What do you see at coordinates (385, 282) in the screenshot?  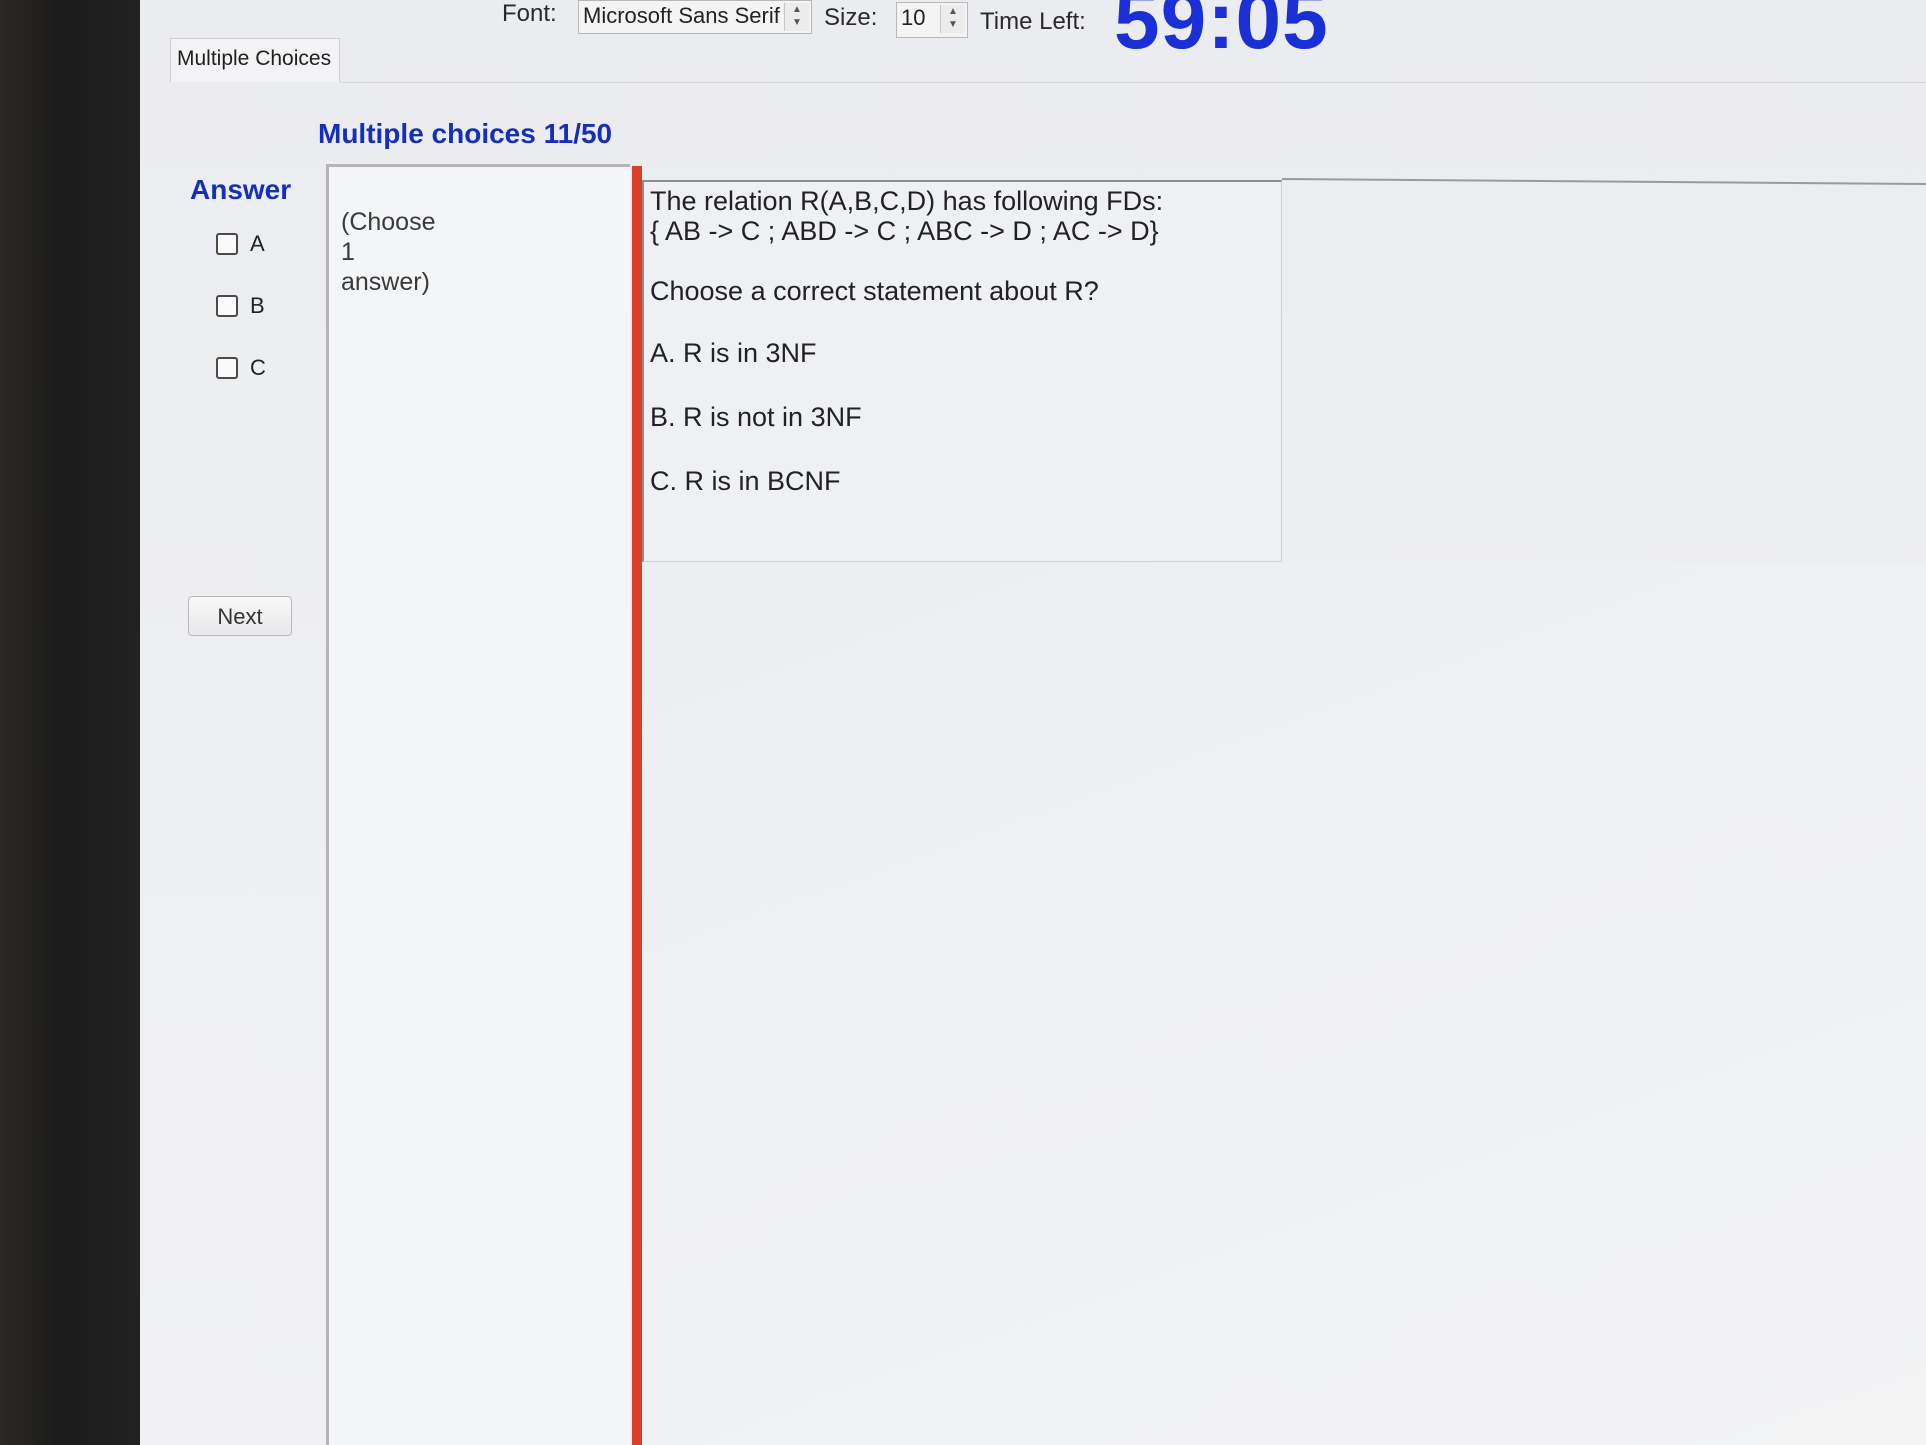 I see `instruction-line-3: answer)` at bounding box center [385, 282].